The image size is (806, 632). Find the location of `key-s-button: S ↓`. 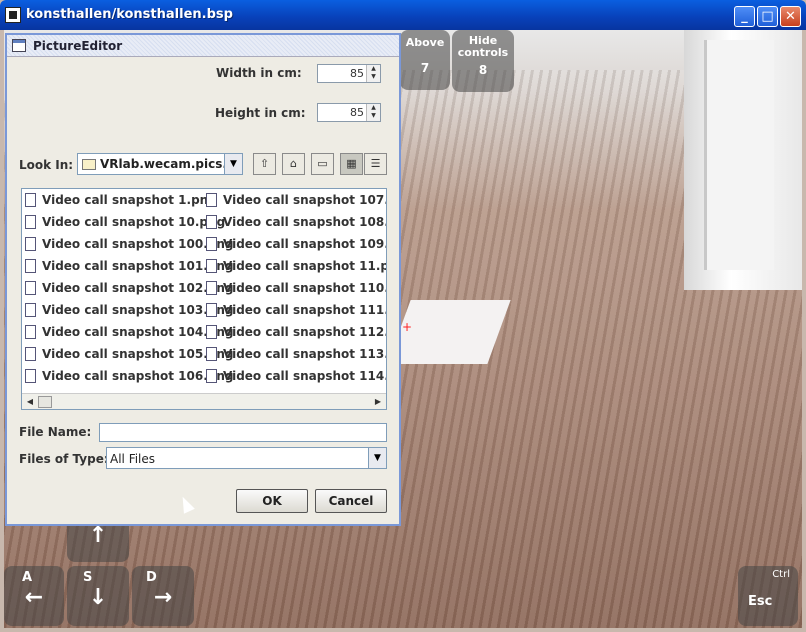

key-s-button: S ↓ is located at coordinates (98, 596).